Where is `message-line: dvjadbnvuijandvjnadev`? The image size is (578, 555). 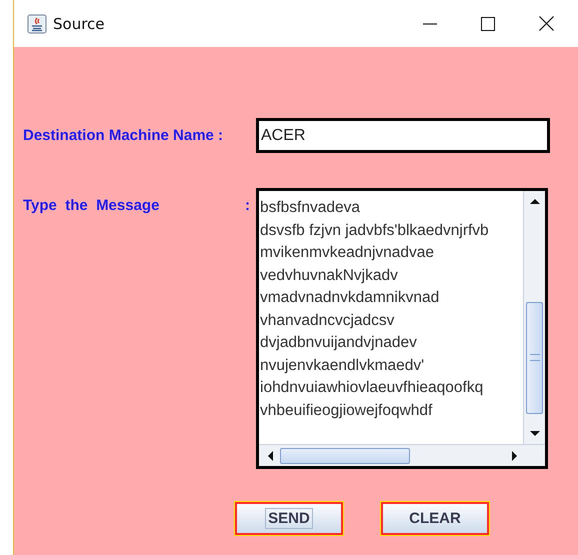 message-line: dvjadbnvuijandvjnadev is located at coordinates (339, 343).